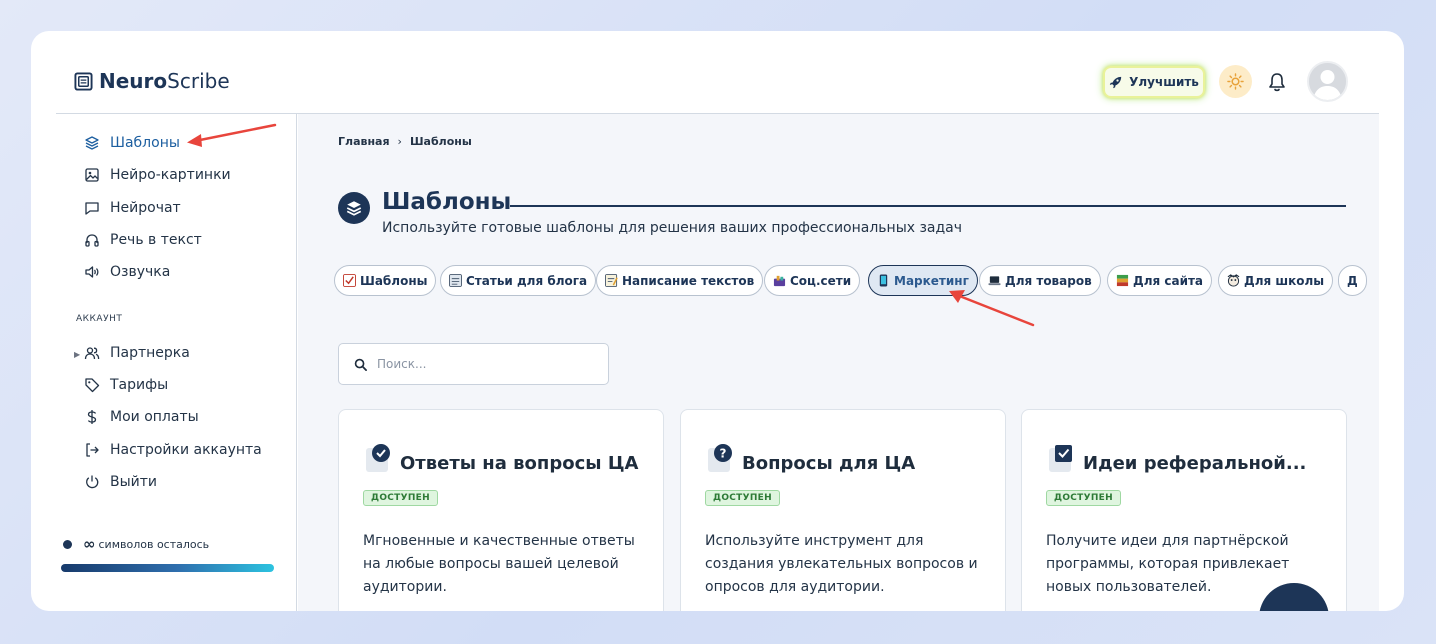 This screenshot has width=1436, height=644. What do you see at coordinates (1048, 280) in the screenshot?
I see `category-label: Для товаров` at bounding box center [1048, 280].